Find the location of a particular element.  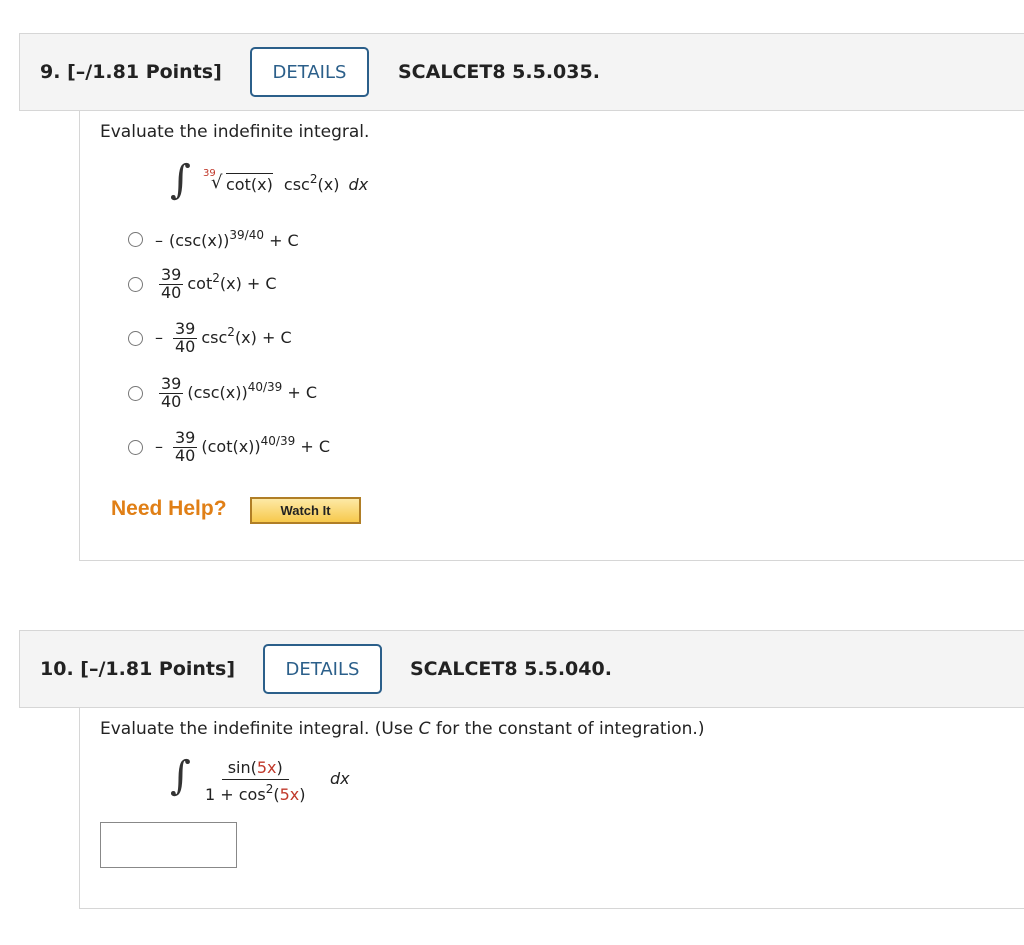

trig-fn: csc is located at coordinates (296, 184).